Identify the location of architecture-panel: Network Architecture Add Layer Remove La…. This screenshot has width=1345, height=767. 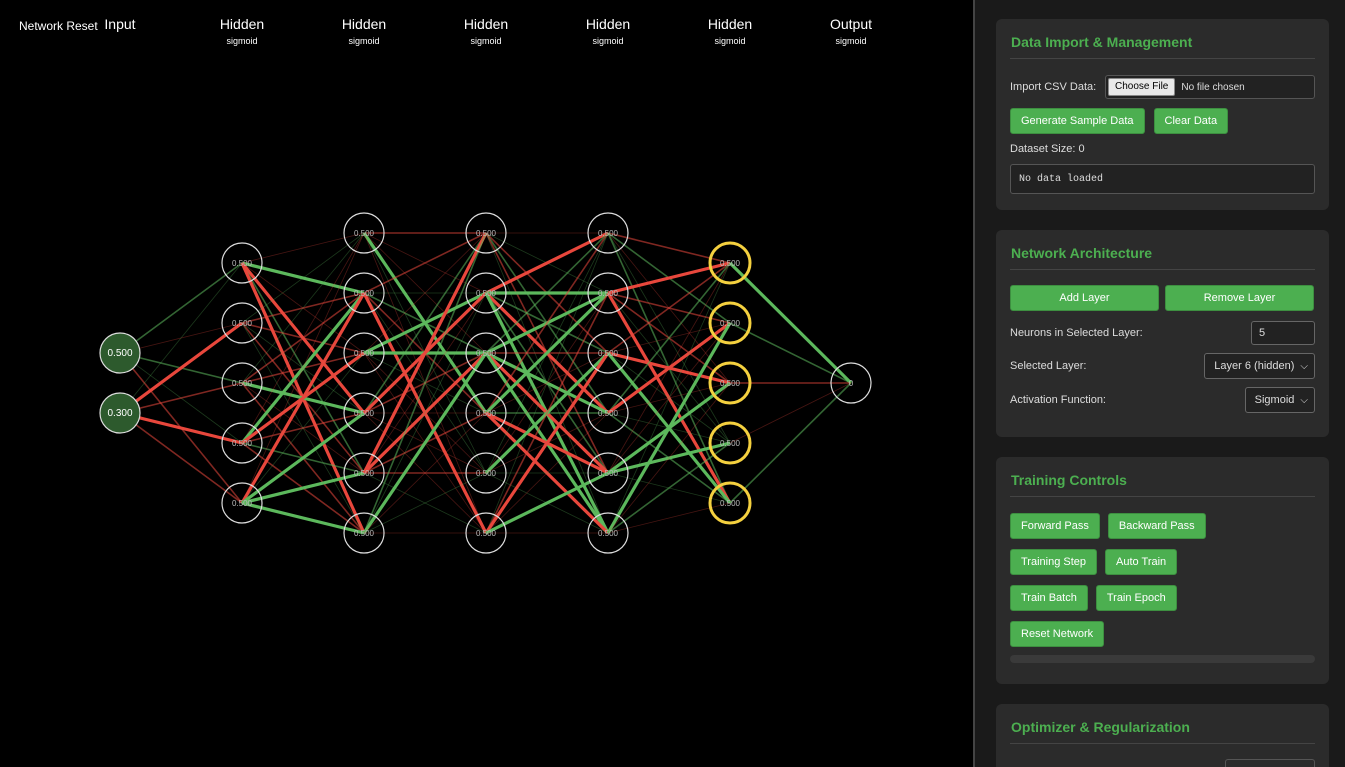
(1162, 333).